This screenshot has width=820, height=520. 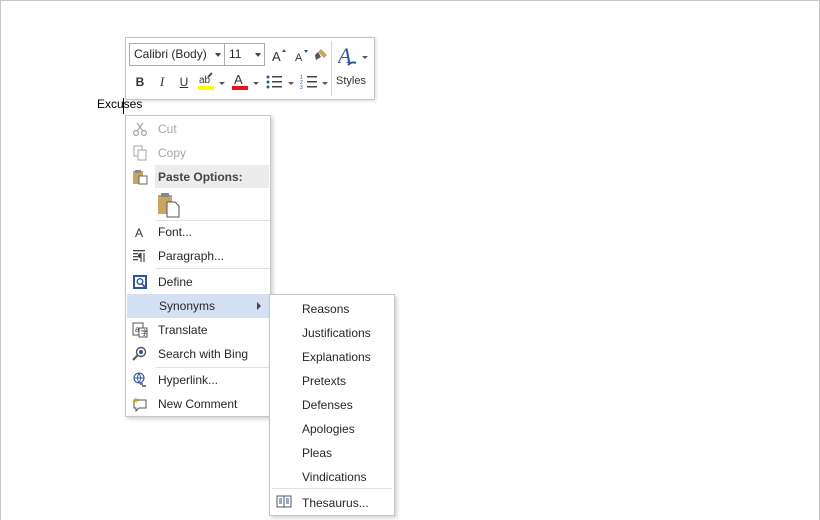 I want to click on synonym-item: Explanations, so click(x=332, y=356).